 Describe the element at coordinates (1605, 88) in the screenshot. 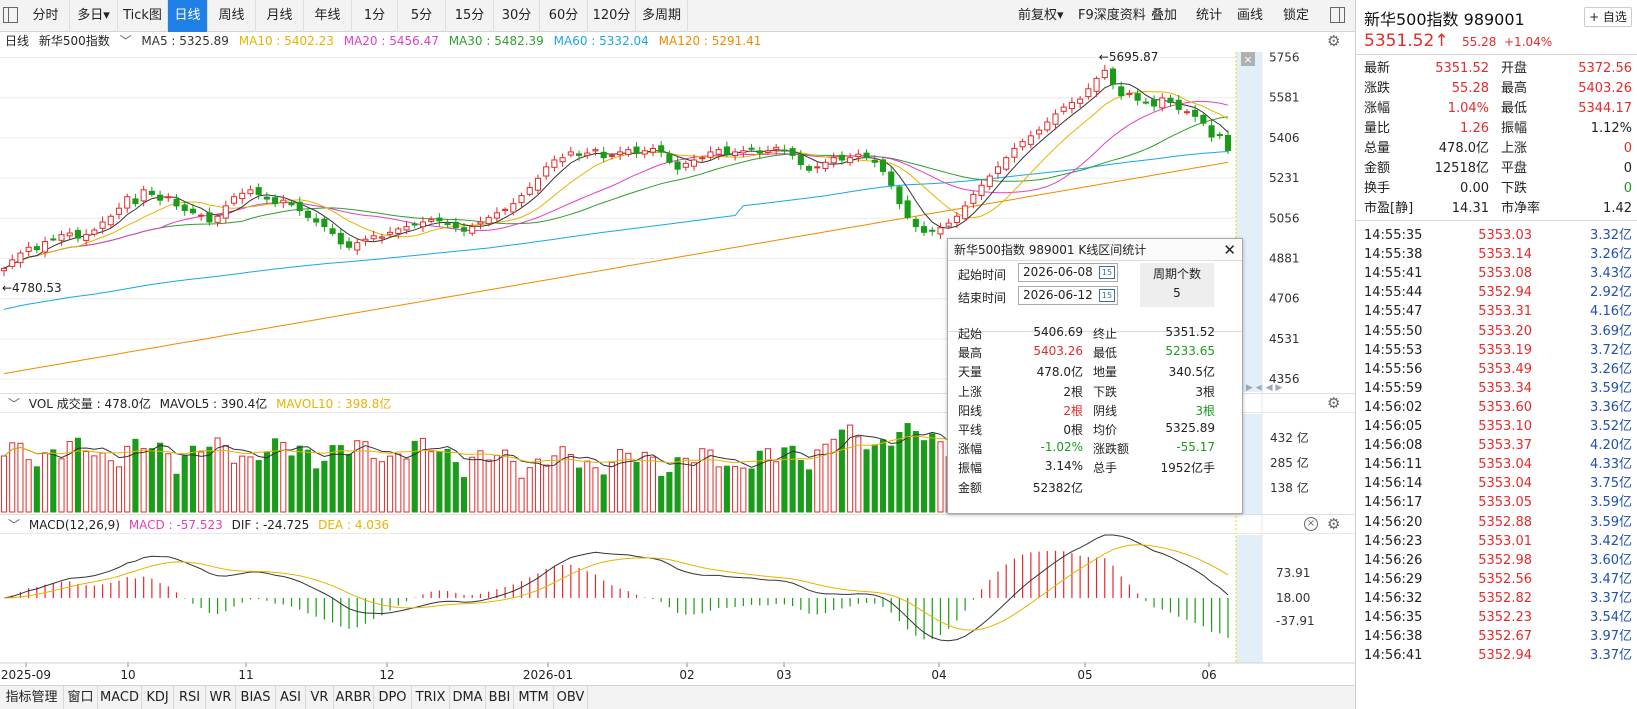

I see `quote-value: 5403.26` at that location.